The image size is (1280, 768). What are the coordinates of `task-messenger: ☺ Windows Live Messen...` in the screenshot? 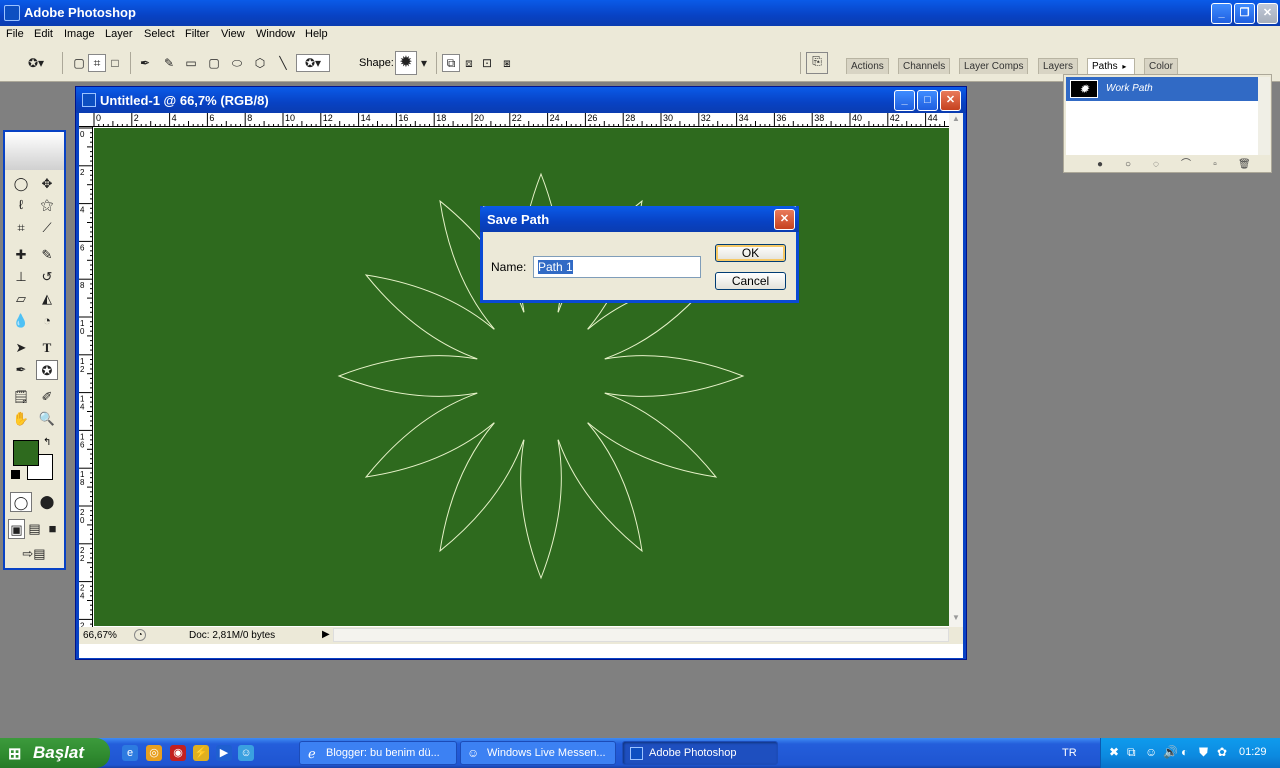 It's located at (538, 753).